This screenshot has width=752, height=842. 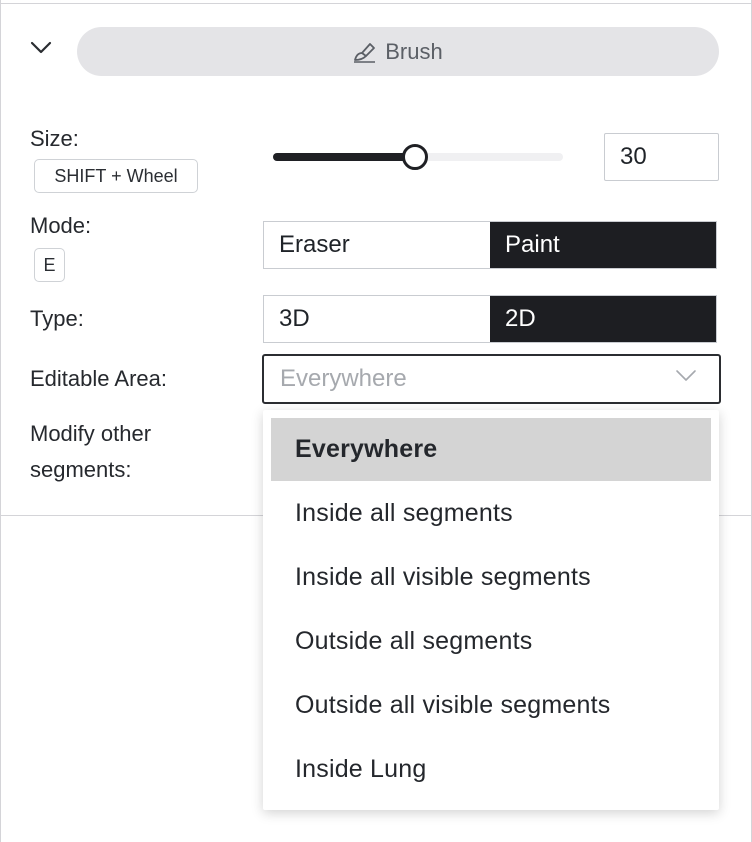 I want to click on size-slider-thumb, so click(x=415, y=157).